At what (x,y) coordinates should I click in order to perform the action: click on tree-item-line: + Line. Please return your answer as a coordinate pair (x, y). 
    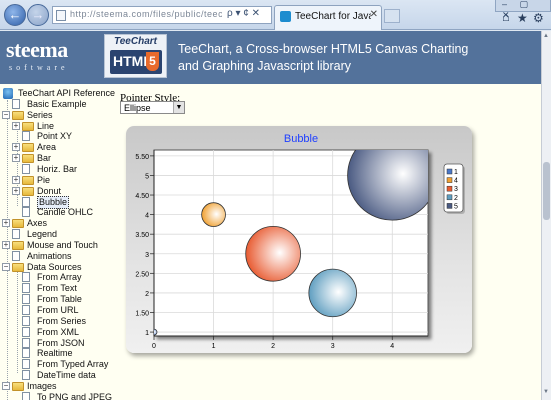
    Looking at the image, I should click on (58, 126).